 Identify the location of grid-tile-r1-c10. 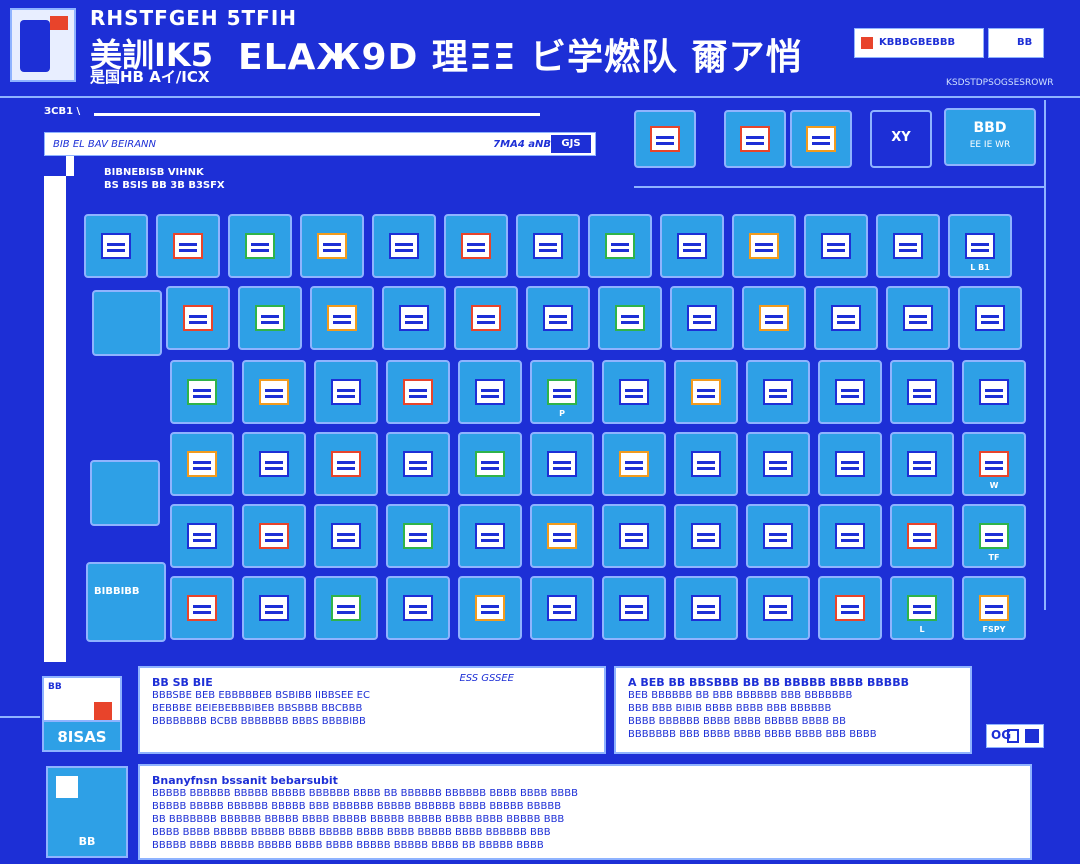
(764, 246).